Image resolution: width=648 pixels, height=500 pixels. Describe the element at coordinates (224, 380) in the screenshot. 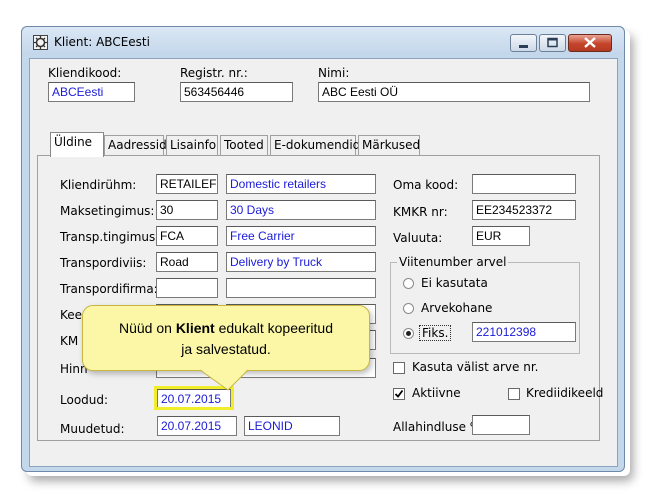

I see `callout-tail` at that location.